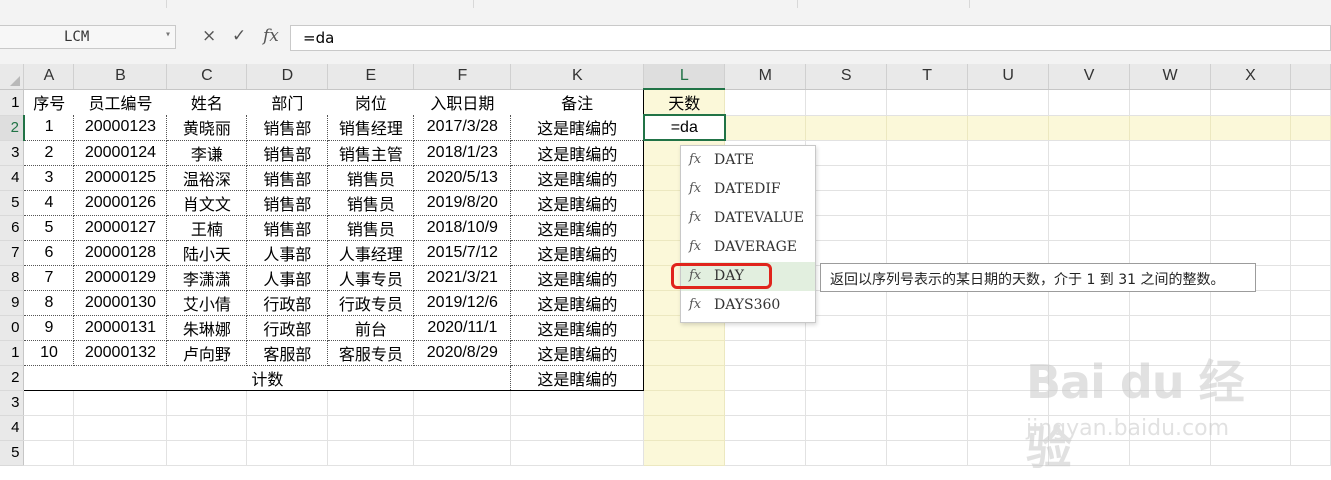 The width and height of the screenshot is (1331, 480). What do you see at coordinates (49, 253) in the screenshot?
I see `table-cell: 6` at bounding box center [49, 253].